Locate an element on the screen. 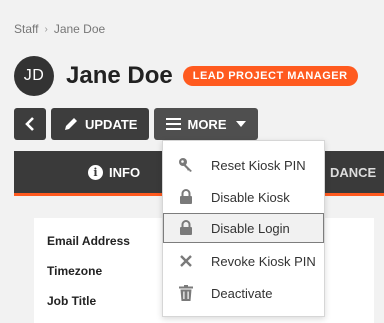 Image resolution: width=384 pixels, height=323 pixels. breadcrumb-current: Jane Doe is located at coordinates (79, 29).